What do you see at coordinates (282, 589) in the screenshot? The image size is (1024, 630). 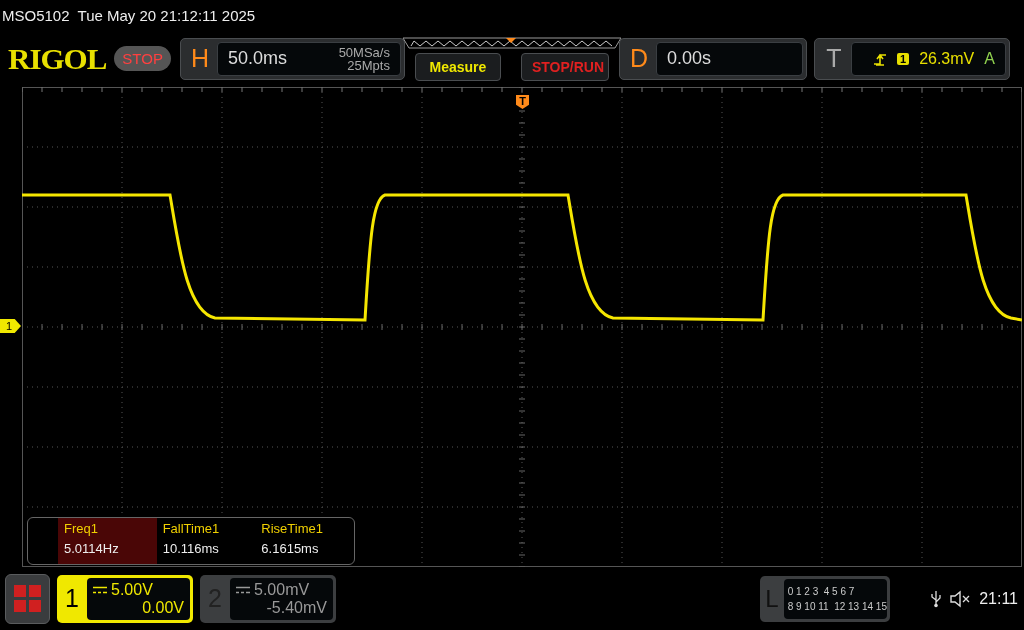 I see `channel-scale: 5.00mV` at bounding box center [282, 589].